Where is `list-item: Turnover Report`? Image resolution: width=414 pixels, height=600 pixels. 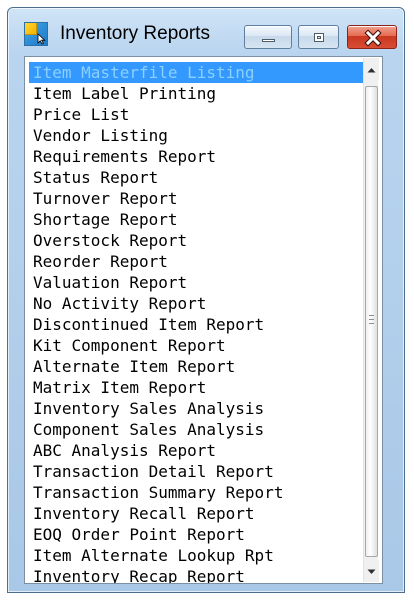
list-item: Turnover Report is located at coordinates (201, 198).